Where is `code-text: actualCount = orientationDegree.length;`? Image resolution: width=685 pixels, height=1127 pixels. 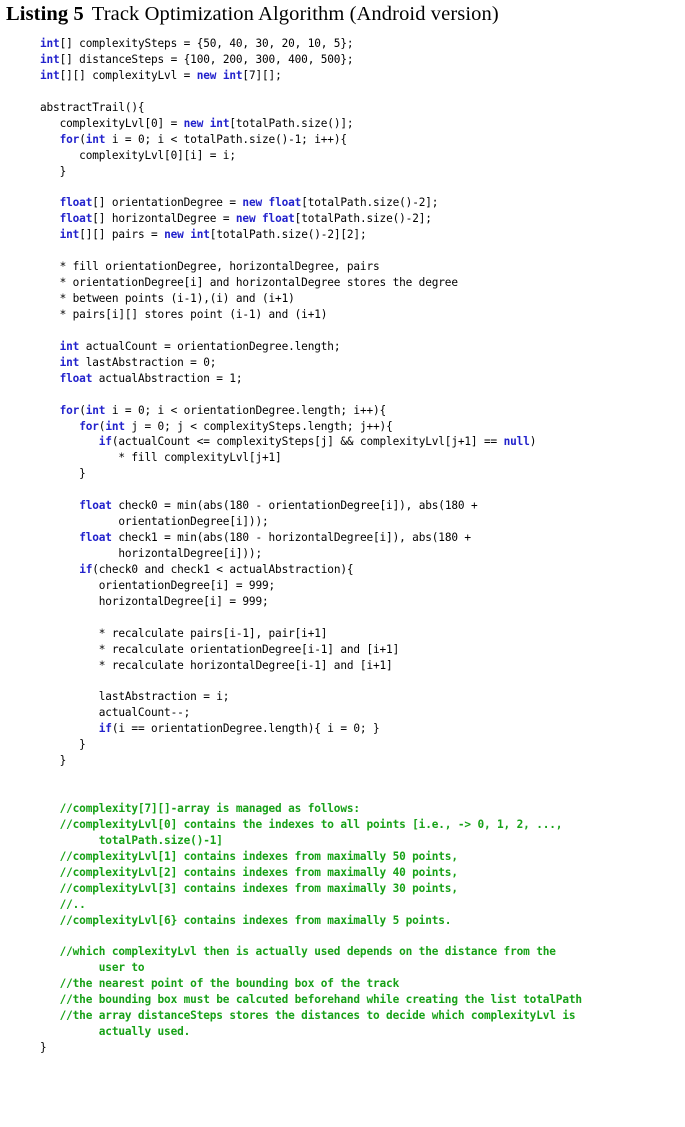 code-text: actualCount = orientationDegree.length; is located at coordinates (210, 346).